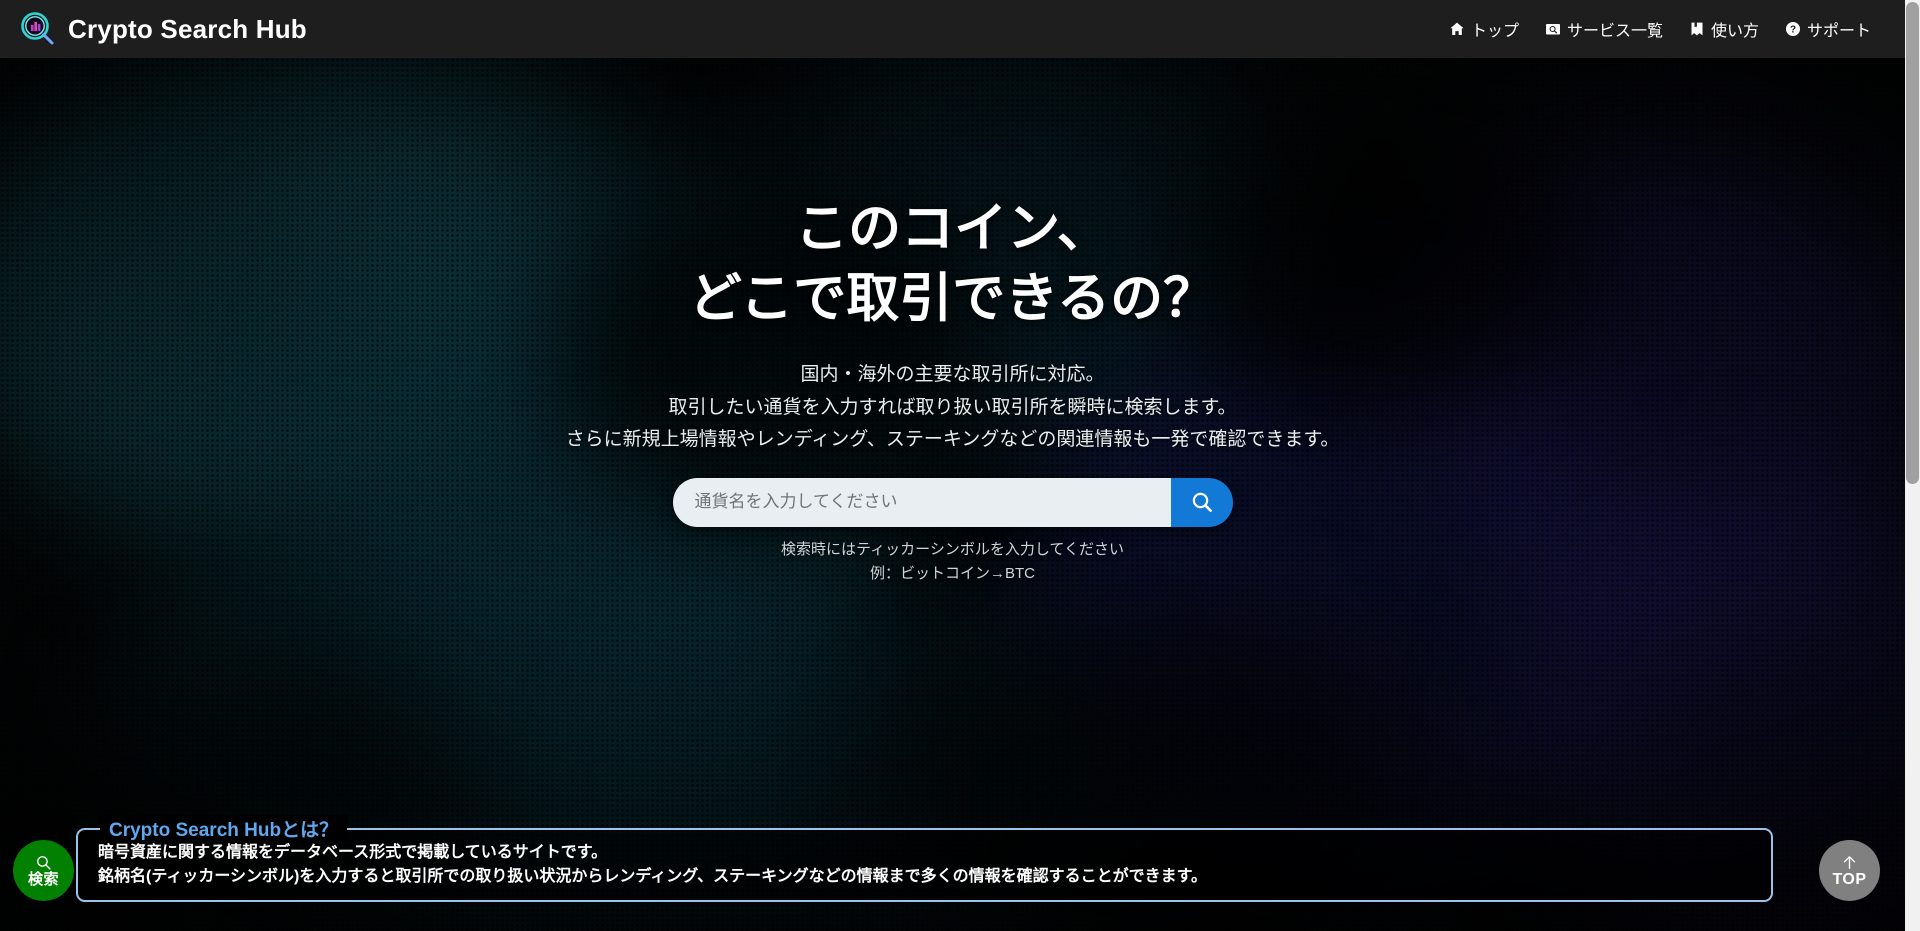  Describe the element at coordinates (38, 29) in the screenshot. I see `magnifier-chart-logo-icon` at that location.